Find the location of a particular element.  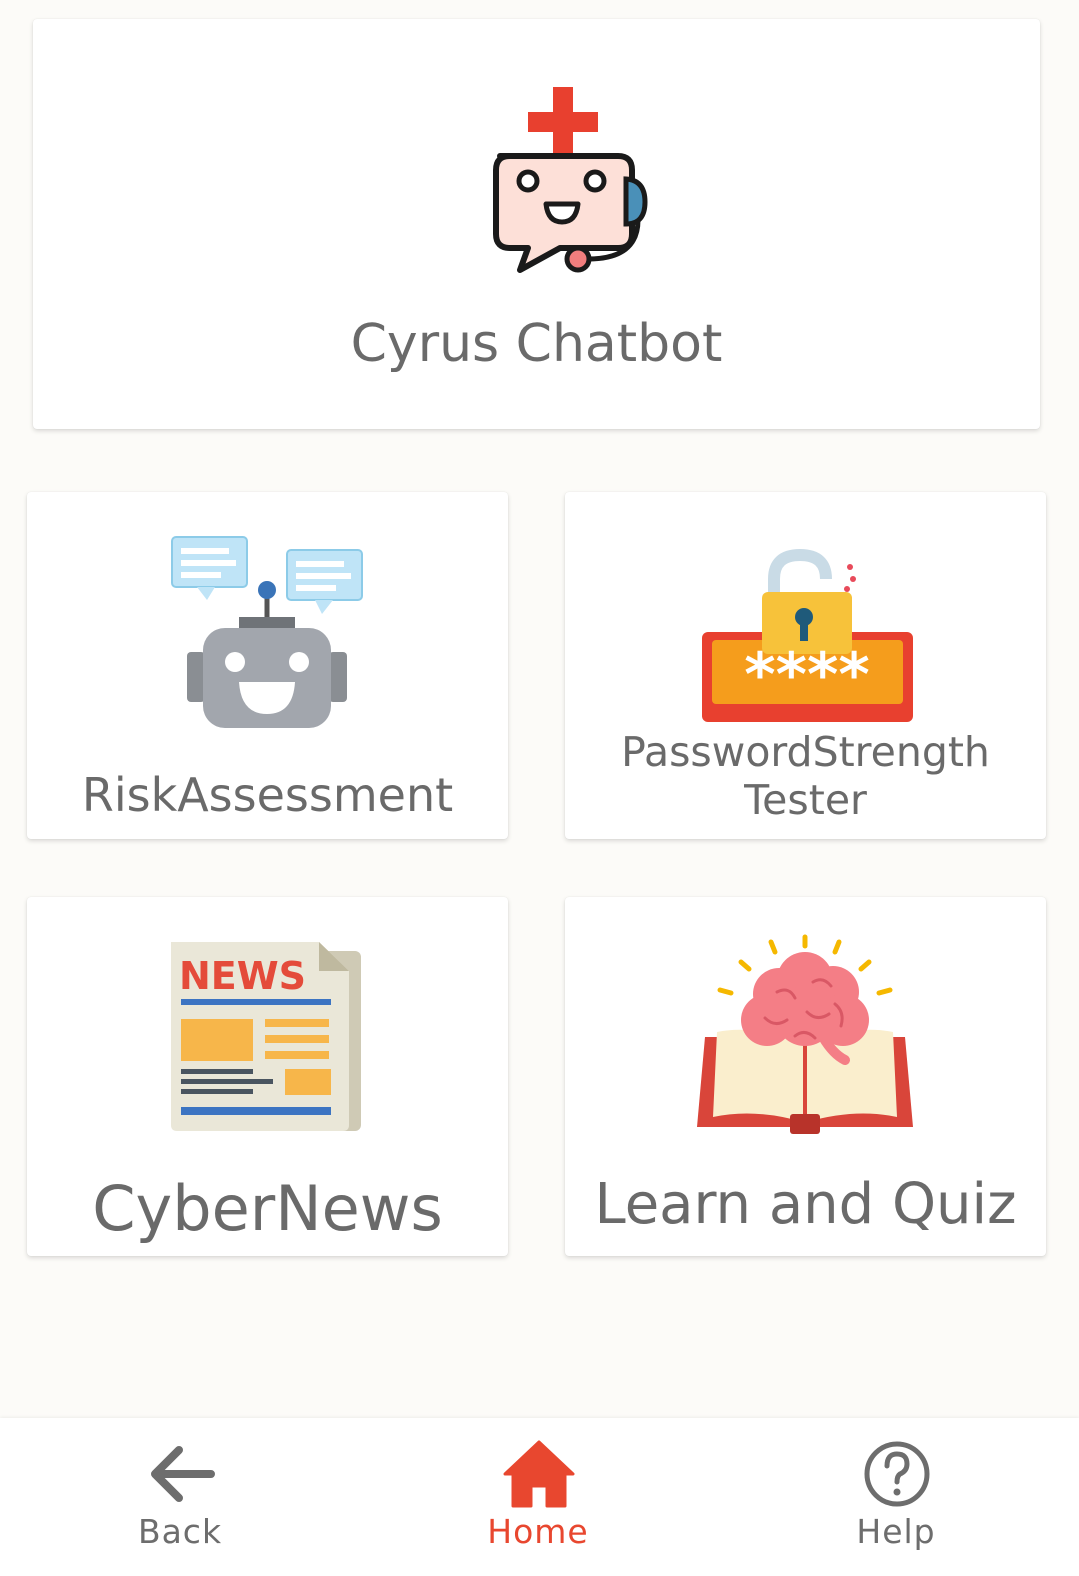

masked-password-text: **** is located at coordinates (807, 675).